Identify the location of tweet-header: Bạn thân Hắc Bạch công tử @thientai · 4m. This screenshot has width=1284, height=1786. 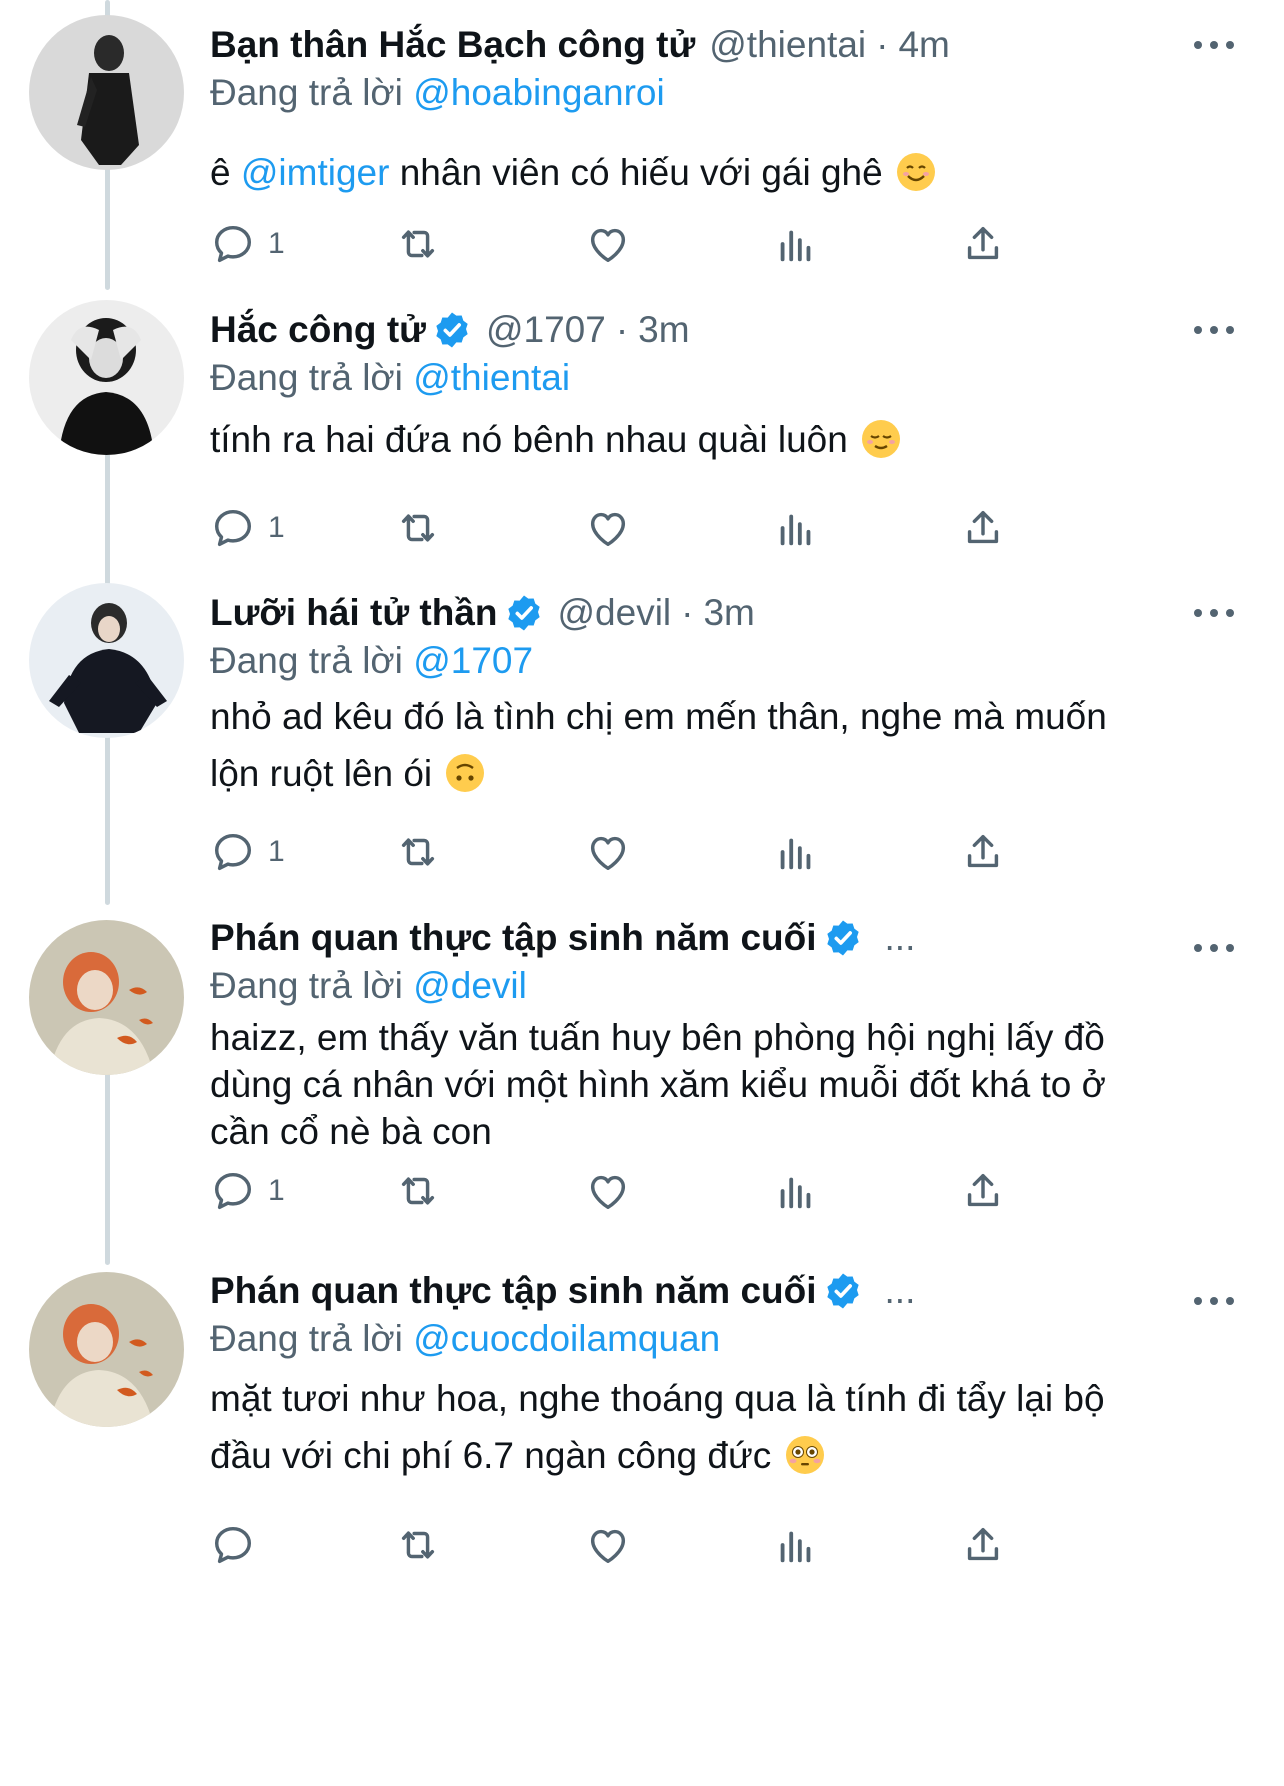
(692, 45).